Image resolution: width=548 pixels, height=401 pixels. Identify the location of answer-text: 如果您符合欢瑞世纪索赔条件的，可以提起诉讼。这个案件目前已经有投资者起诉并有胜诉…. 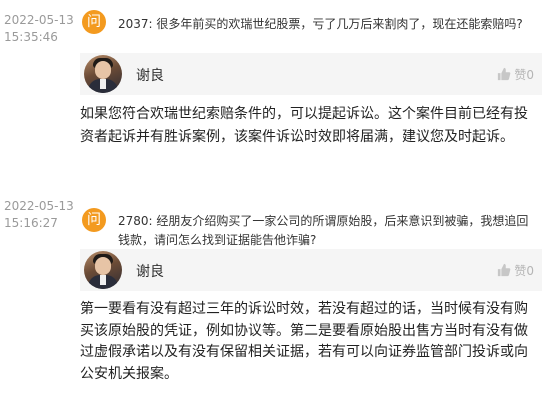
(304, 125).